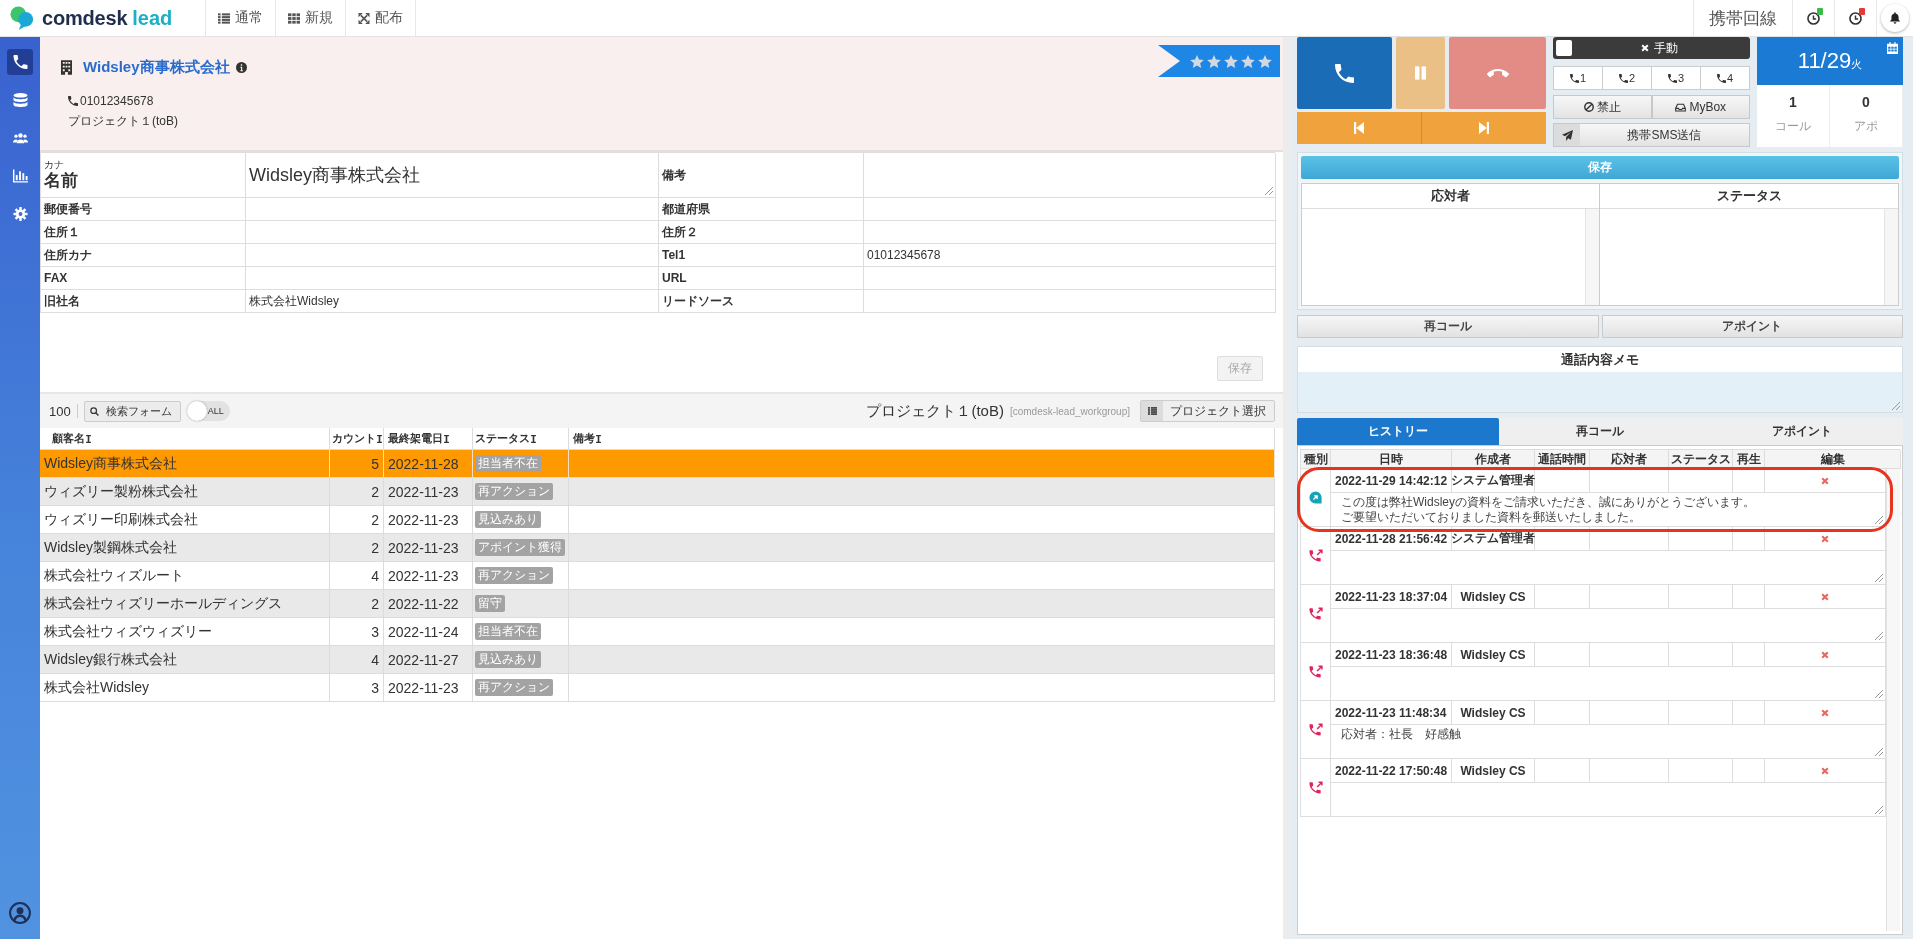  What do you see at coordinates (20, 138) in the screenshot?
I see `users-icon` at bounding box center [20, 138].